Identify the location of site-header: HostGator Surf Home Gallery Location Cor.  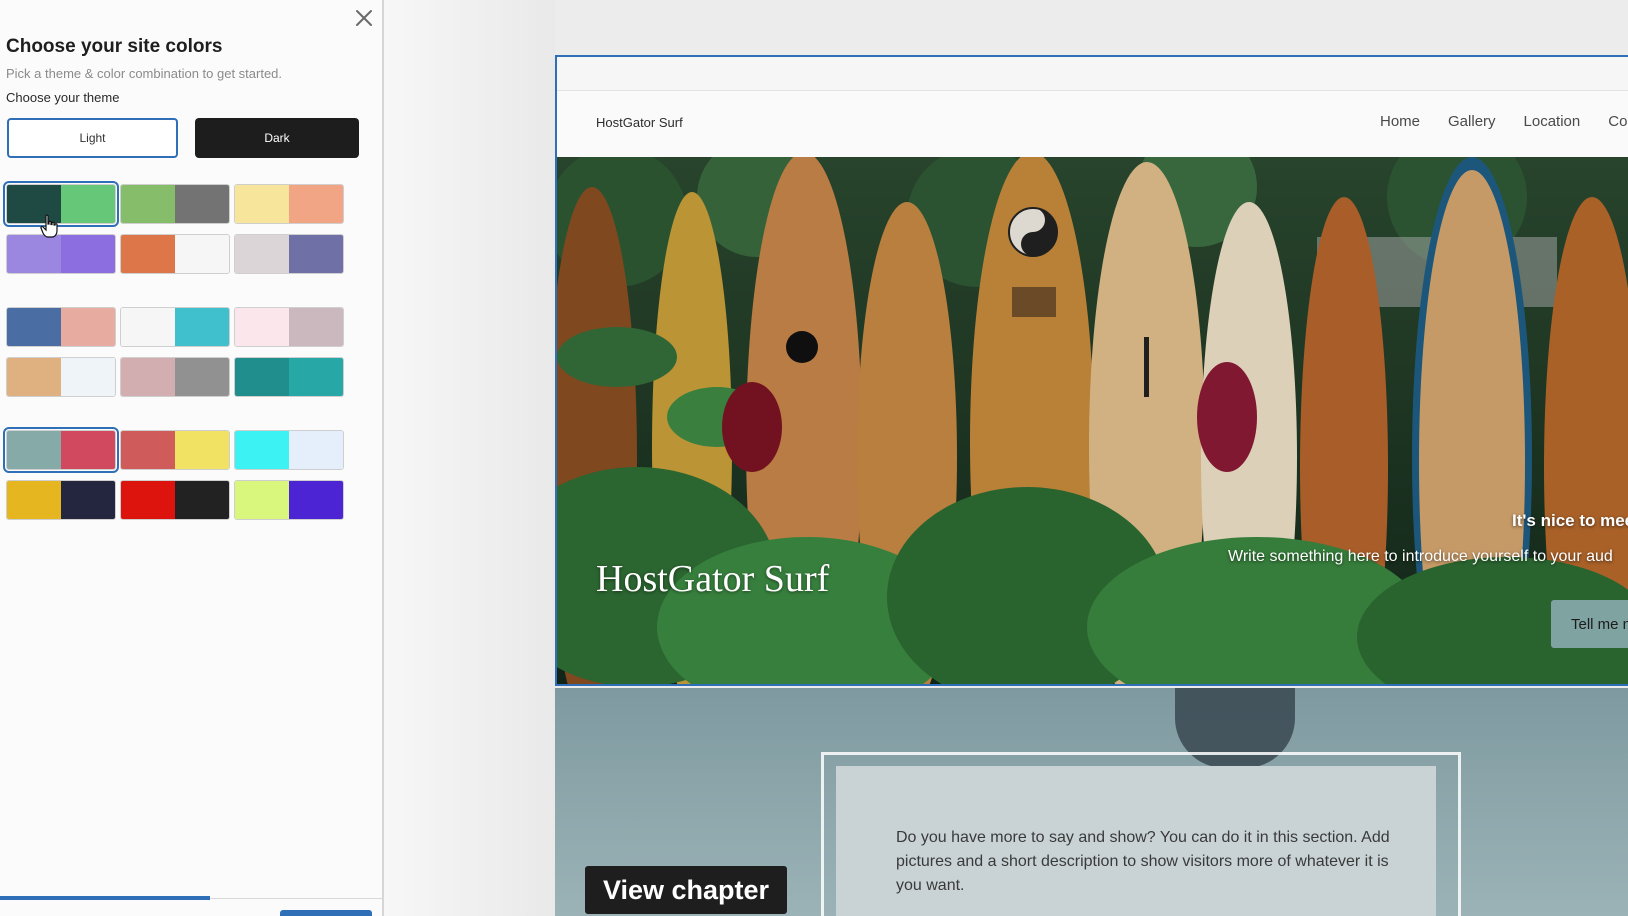
(1092, 124).